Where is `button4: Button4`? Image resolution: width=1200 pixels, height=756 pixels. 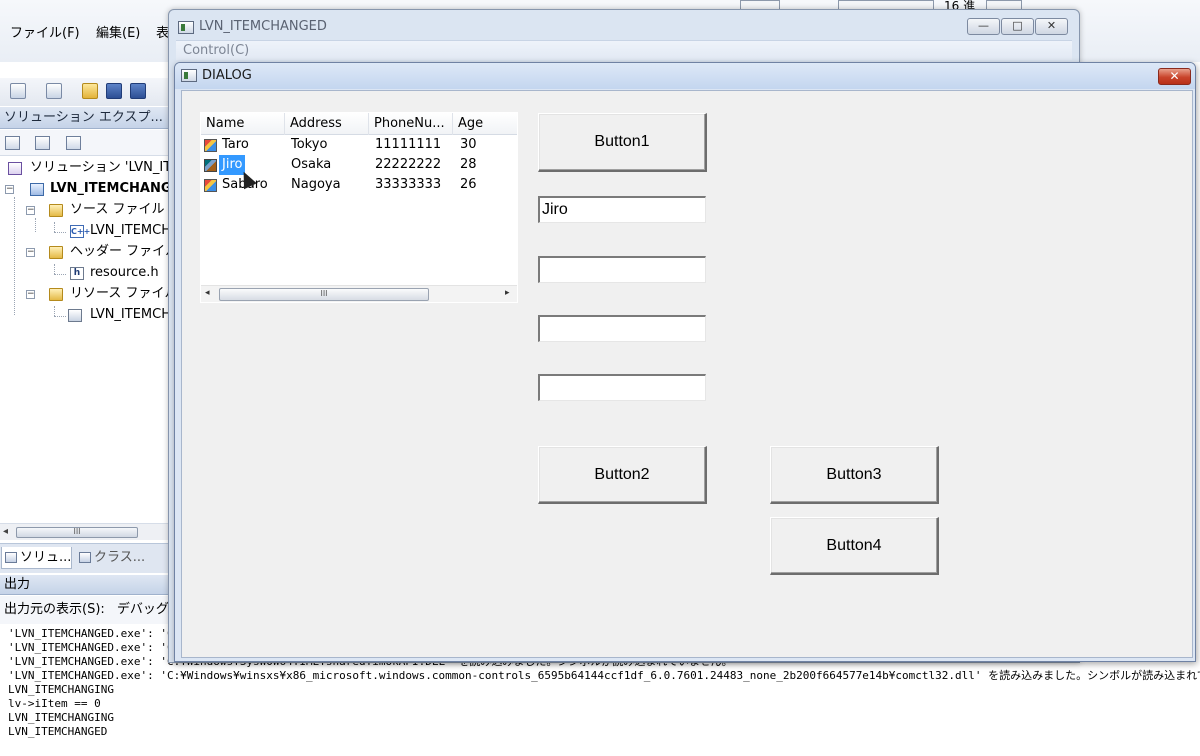
button4: Button4 is located at coordinates (854, 546).